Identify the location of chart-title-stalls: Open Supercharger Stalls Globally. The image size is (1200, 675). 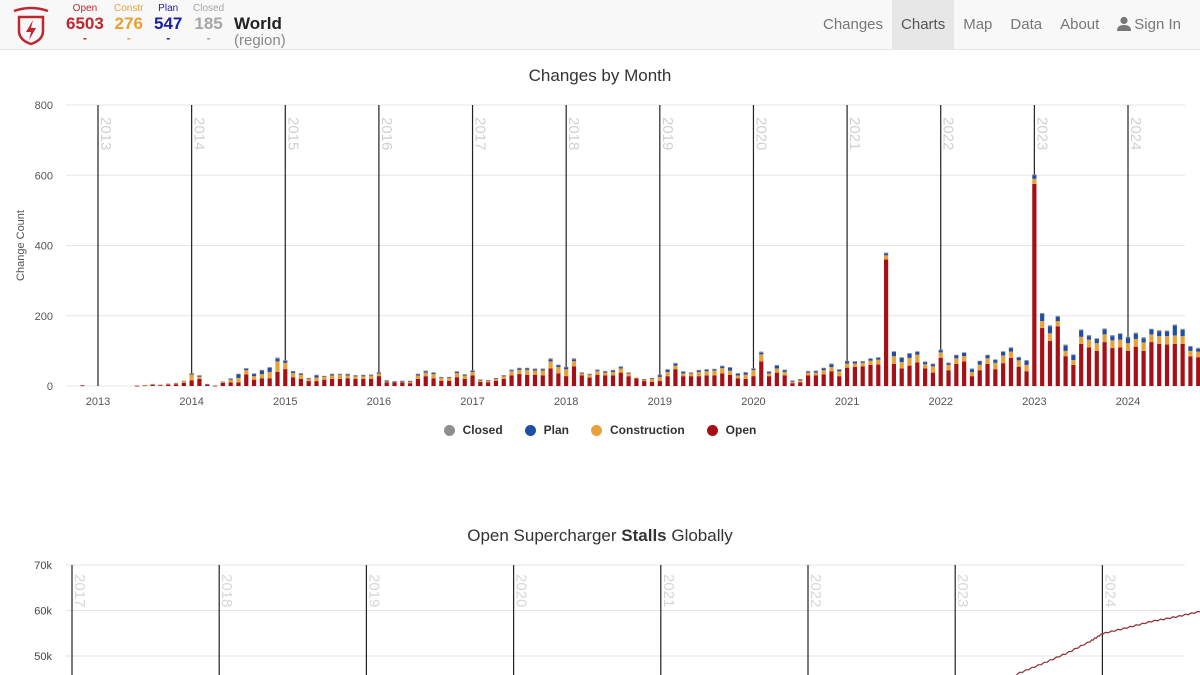
(600, 536).